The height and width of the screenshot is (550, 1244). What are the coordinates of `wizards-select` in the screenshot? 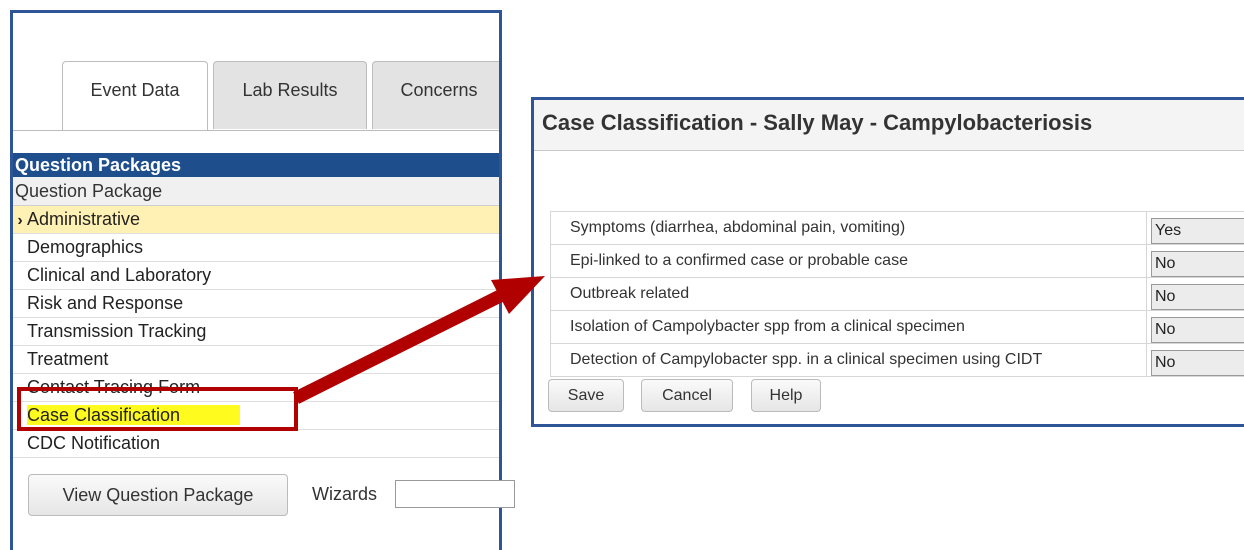 It's located at (455, 494).